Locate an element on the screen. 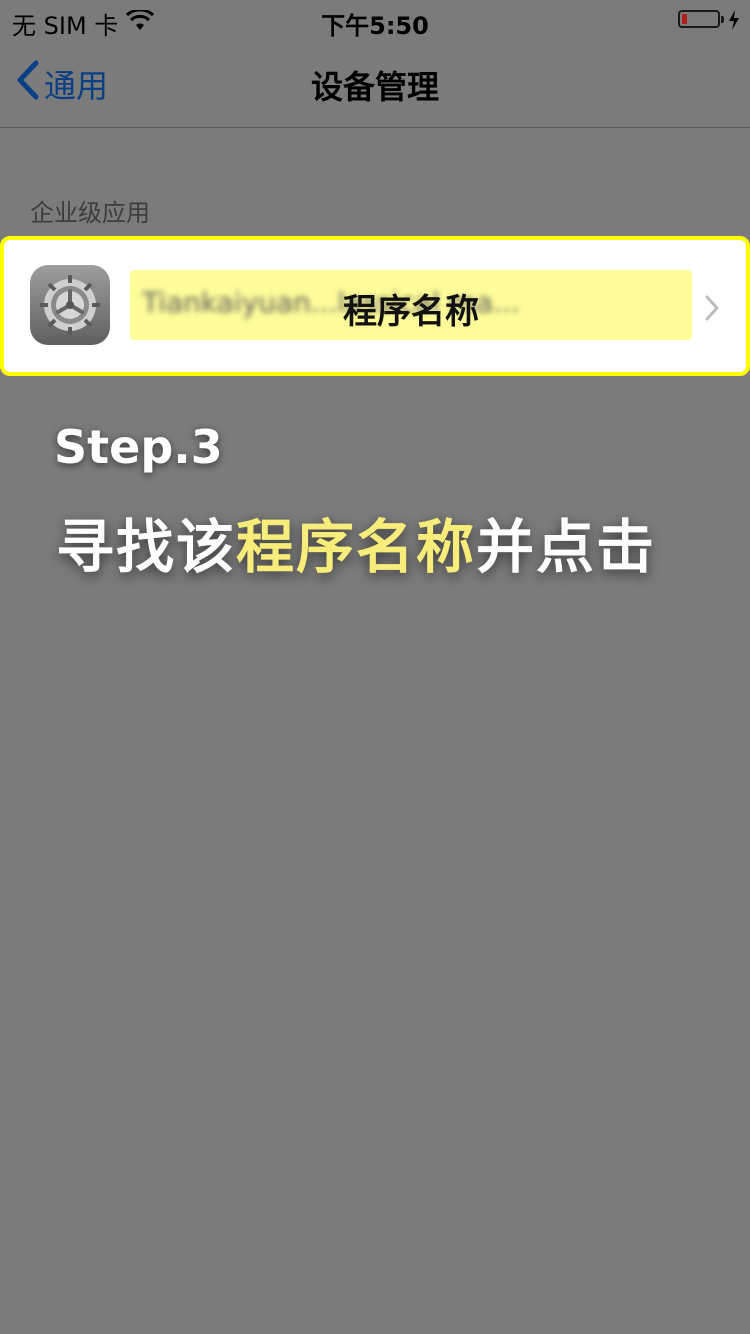 This screenshot has width=750, height=1334. navigation-bar: 通用 设备管理 is located at coordinates (375, 84).